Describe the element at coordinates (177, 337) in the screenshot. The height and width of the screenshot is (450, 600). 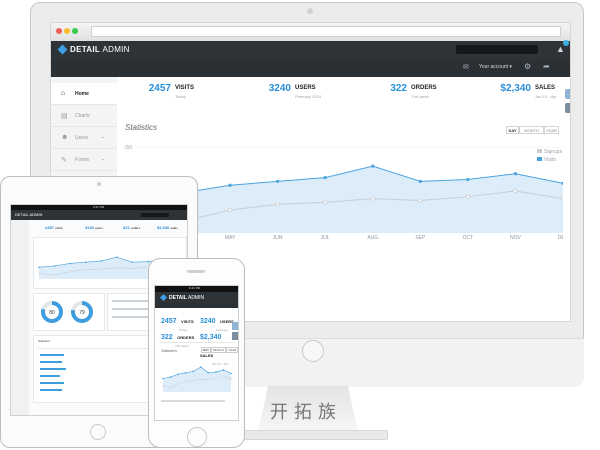
I see `phone-stat-orders: 322 ORDERS This week` at that location.